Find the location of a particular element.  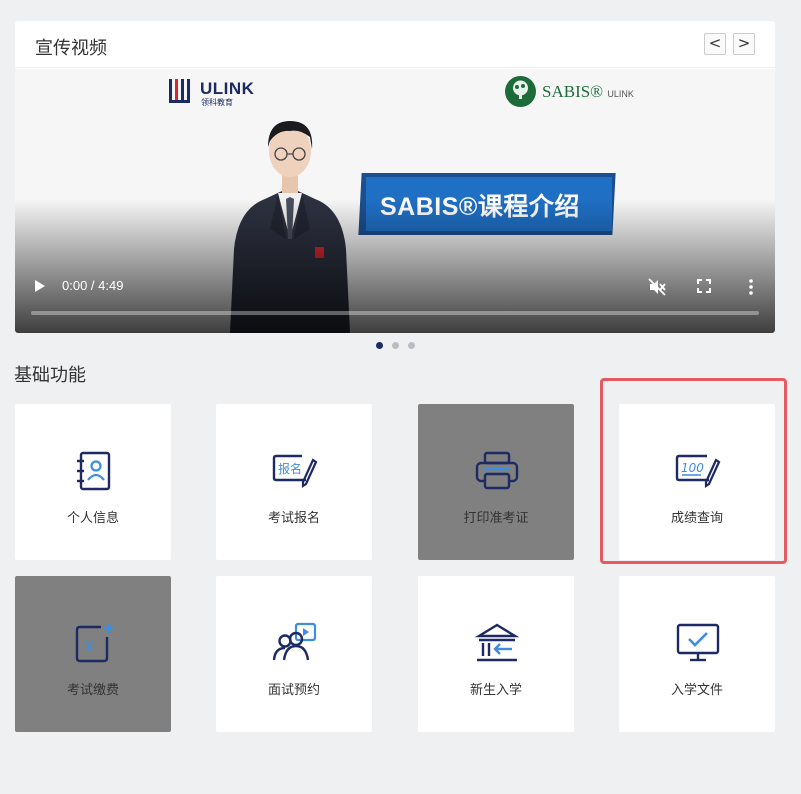

carousel-indicator is located at coordinates (397, 346).